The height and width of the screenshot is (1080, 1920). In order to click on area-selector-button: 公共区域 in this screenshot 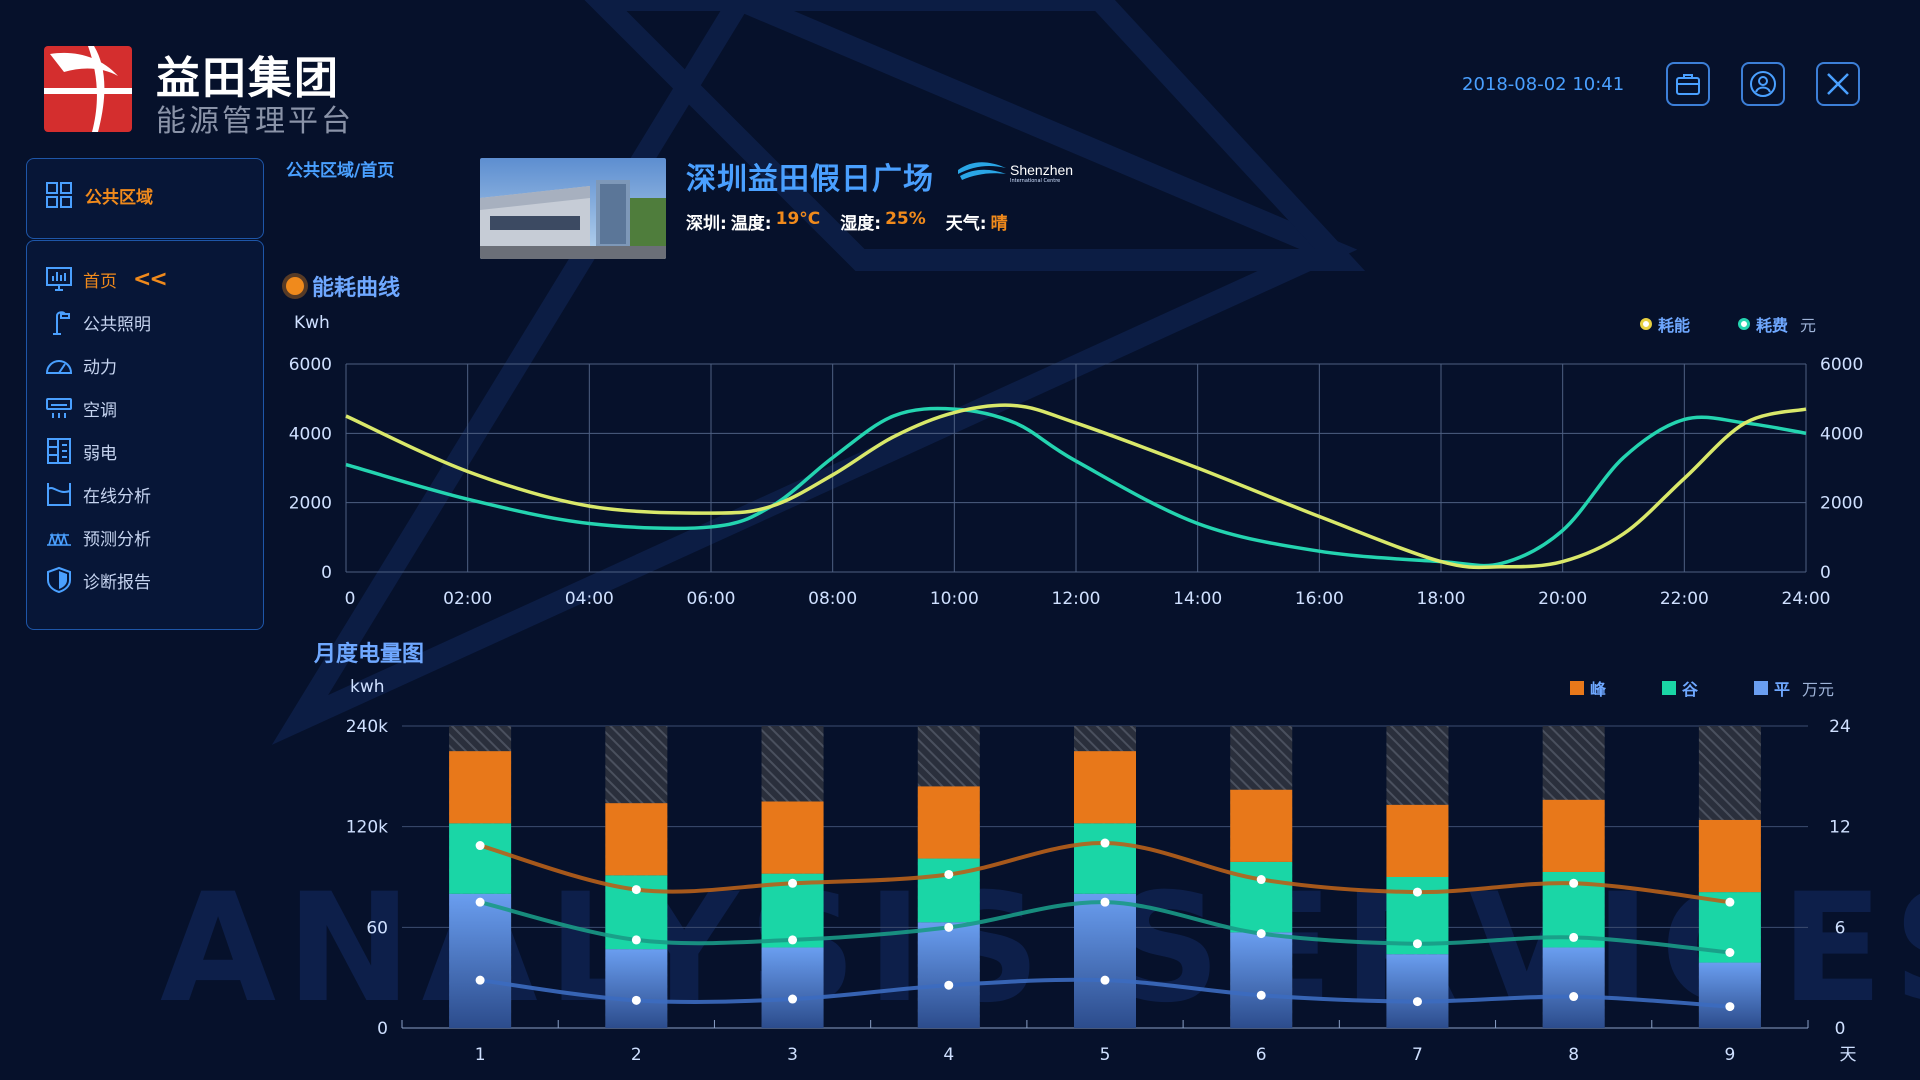, I will do `click(99, 195)`.